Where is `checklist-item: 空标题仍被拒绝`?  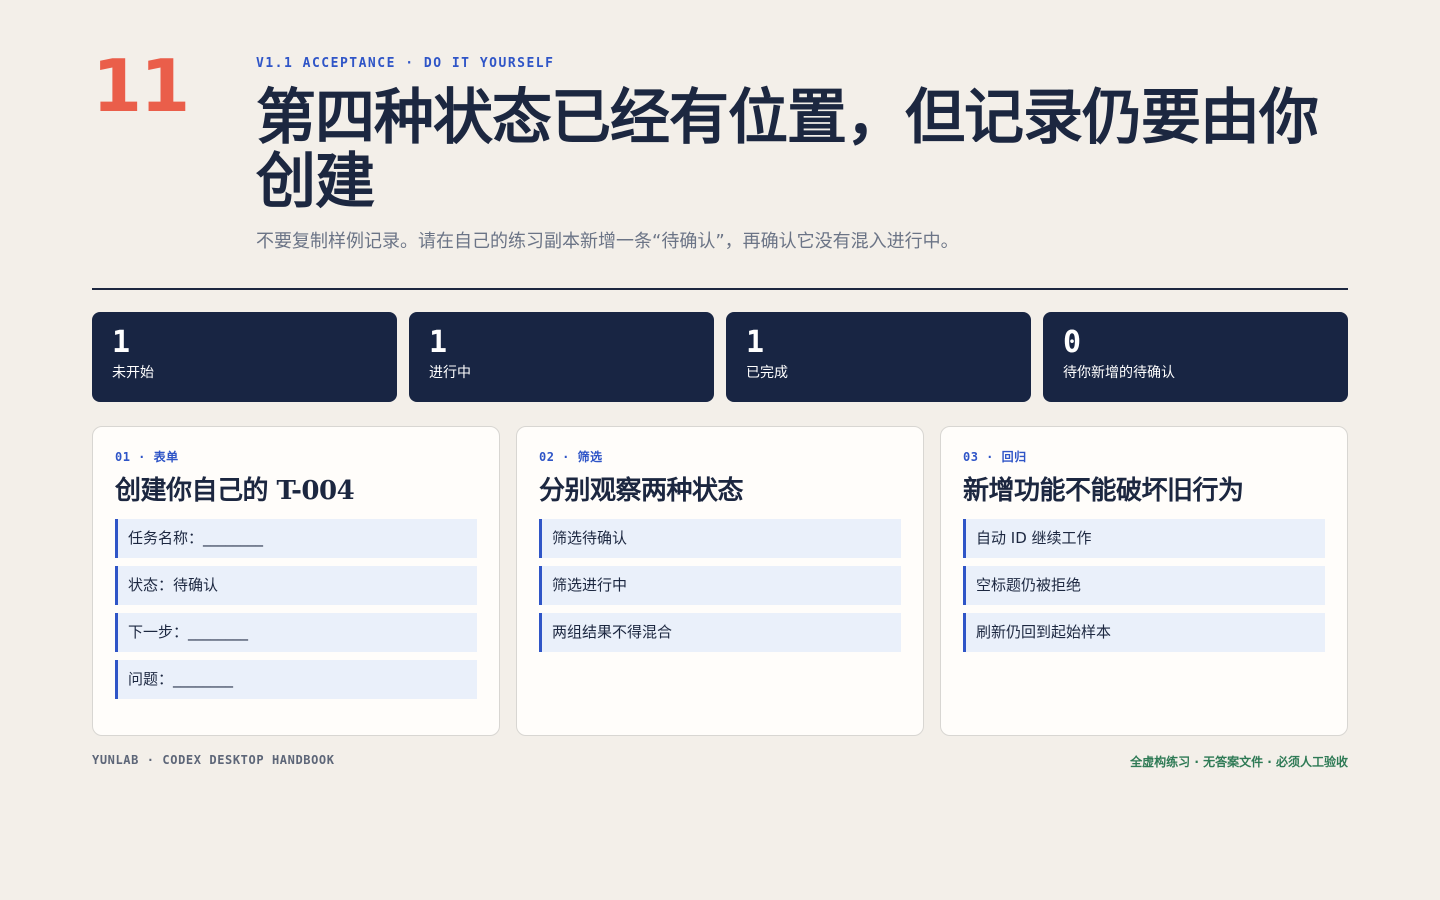
checklist-item: 空标题仍被拒绝 is located at coordinates (1144, 585).